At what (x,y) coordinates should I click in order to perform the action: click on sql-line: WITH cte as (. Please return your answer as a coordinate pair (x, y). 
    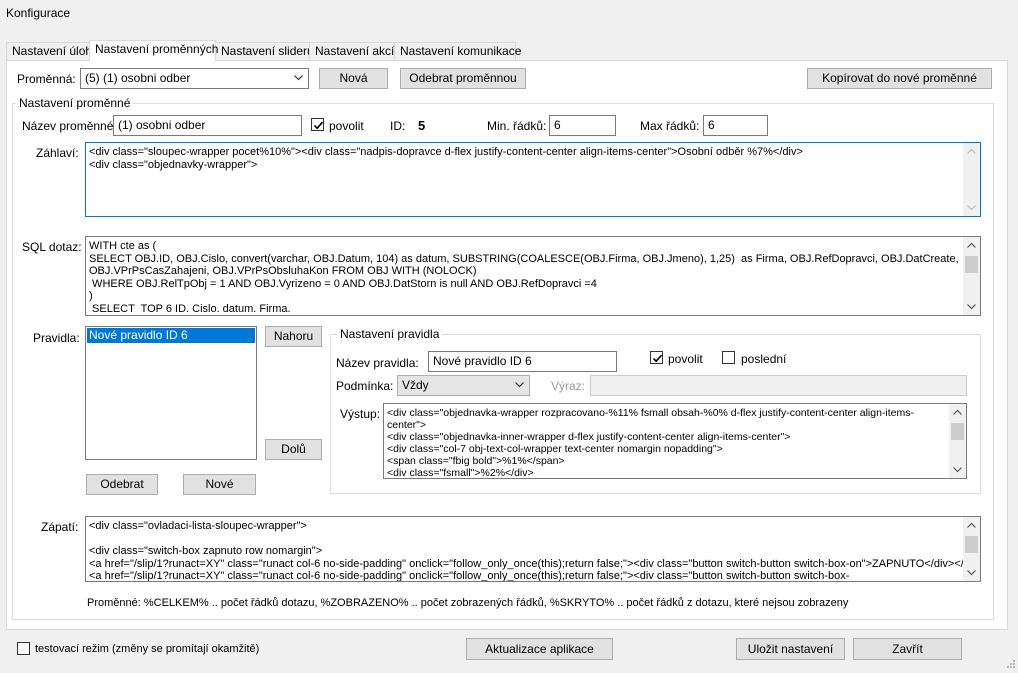
    Looking at the image, I should click on (123, 246).